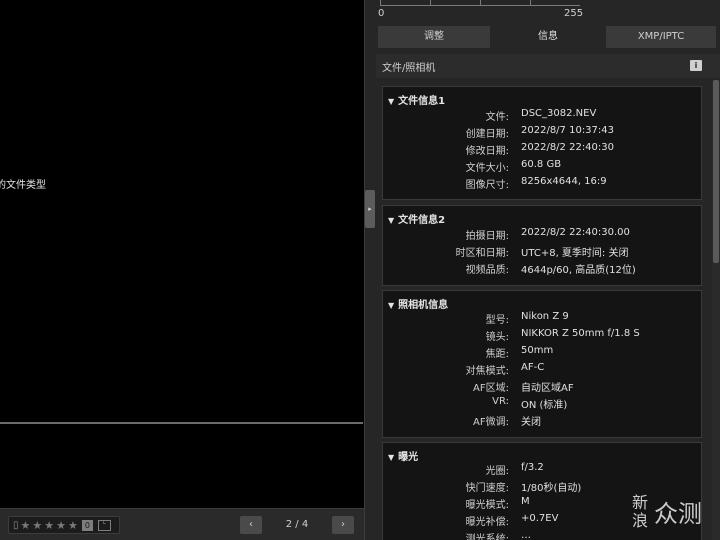 This screenshot has height=540, width=720. I want to click on panel-scrollbar, so click(716, 310).